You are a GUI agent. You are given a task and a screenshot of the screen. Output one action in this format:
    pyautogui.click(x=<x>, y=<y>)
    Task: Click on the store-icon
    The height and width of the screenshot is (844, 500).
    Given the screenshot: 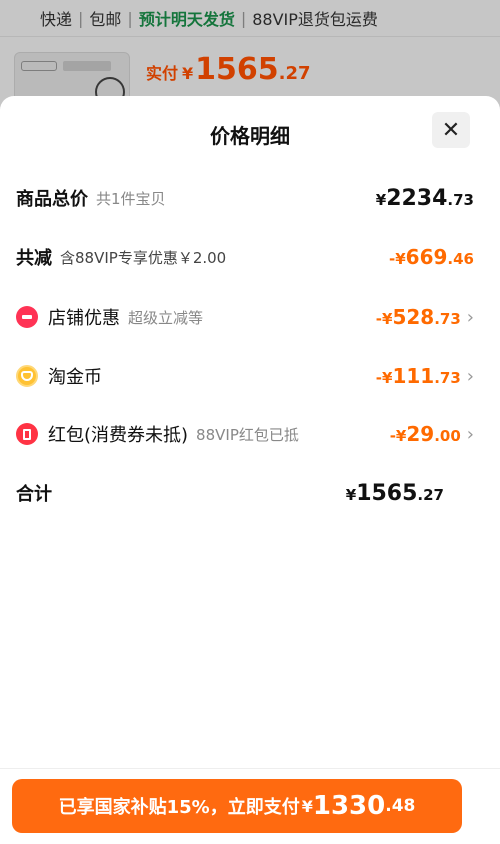 What is the action you would take?
    pyautogui.click(x=27, y=317)
    